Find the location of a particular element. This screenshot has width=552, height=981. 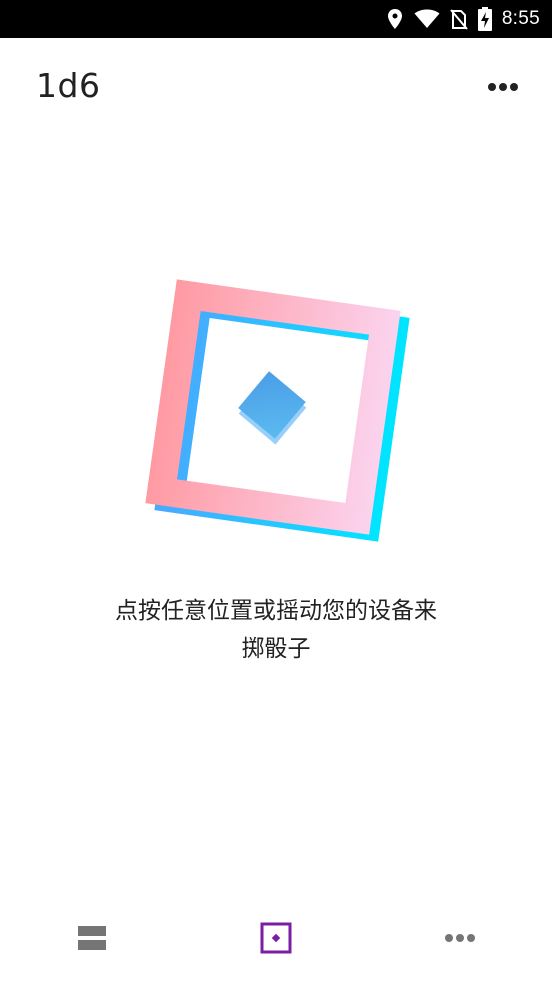

roll-instruction-line2: 掷骰子 is located at coordinates (276, 649).